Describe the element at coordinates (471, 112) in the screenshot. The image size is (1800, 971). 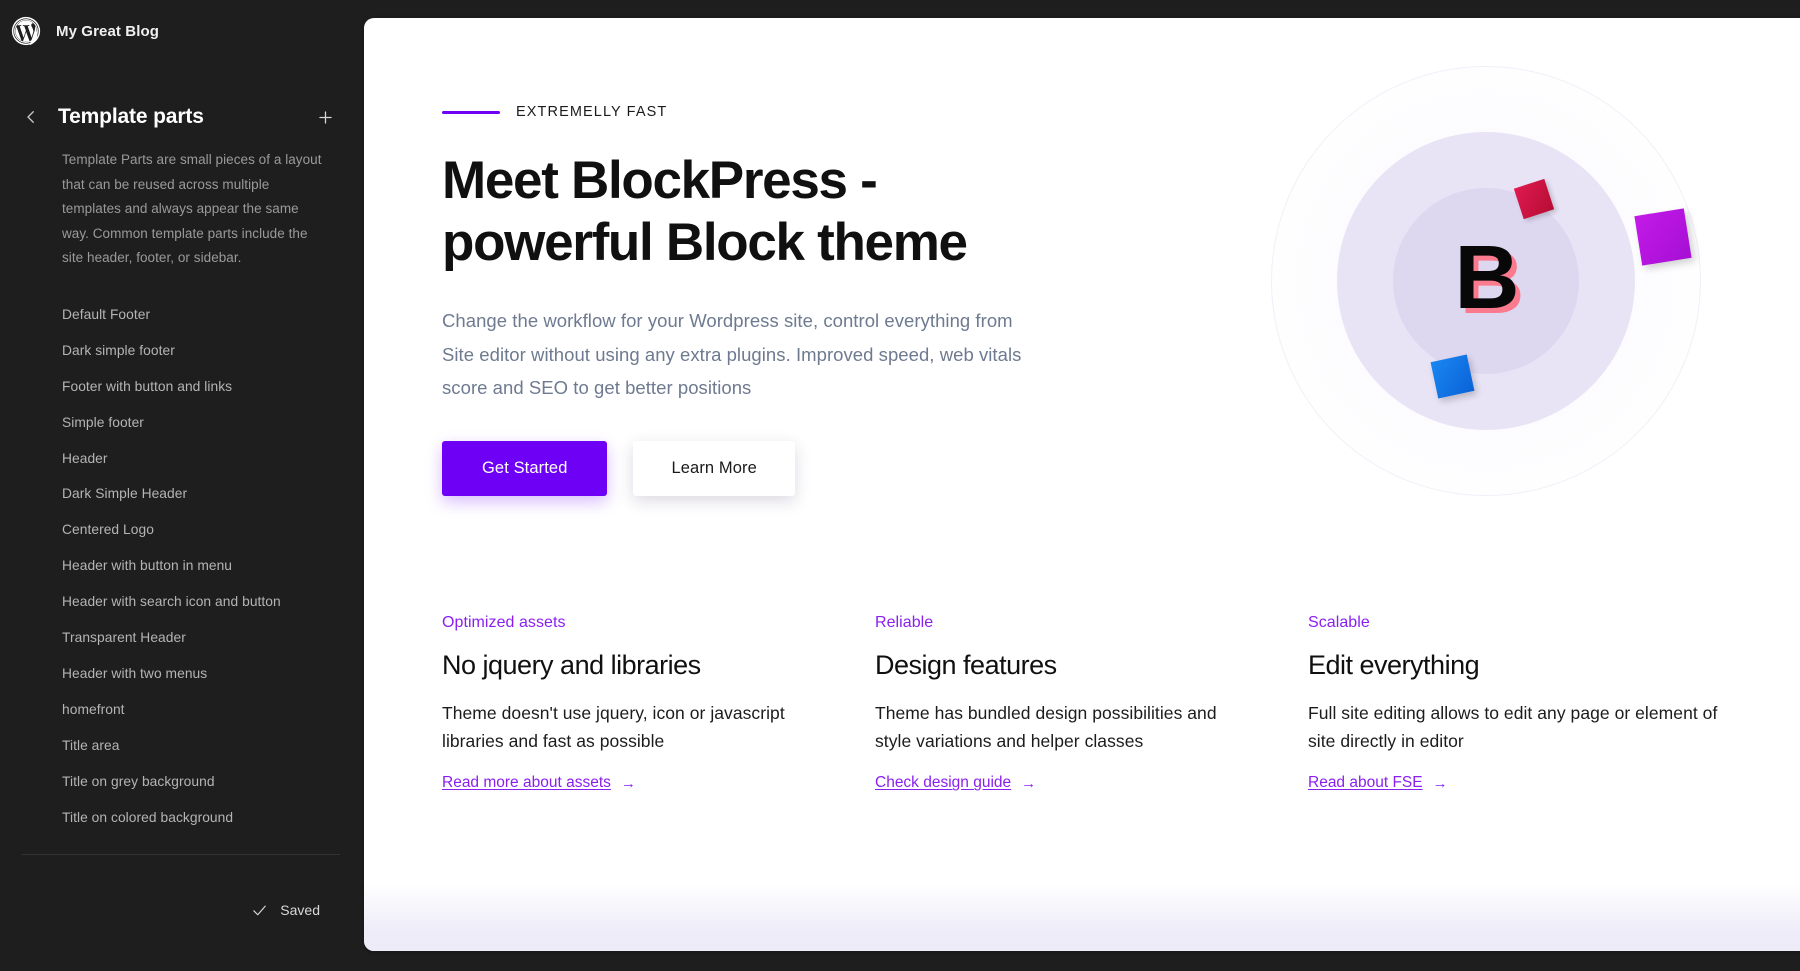
I see `eyebrow-rule-icon` at that location.